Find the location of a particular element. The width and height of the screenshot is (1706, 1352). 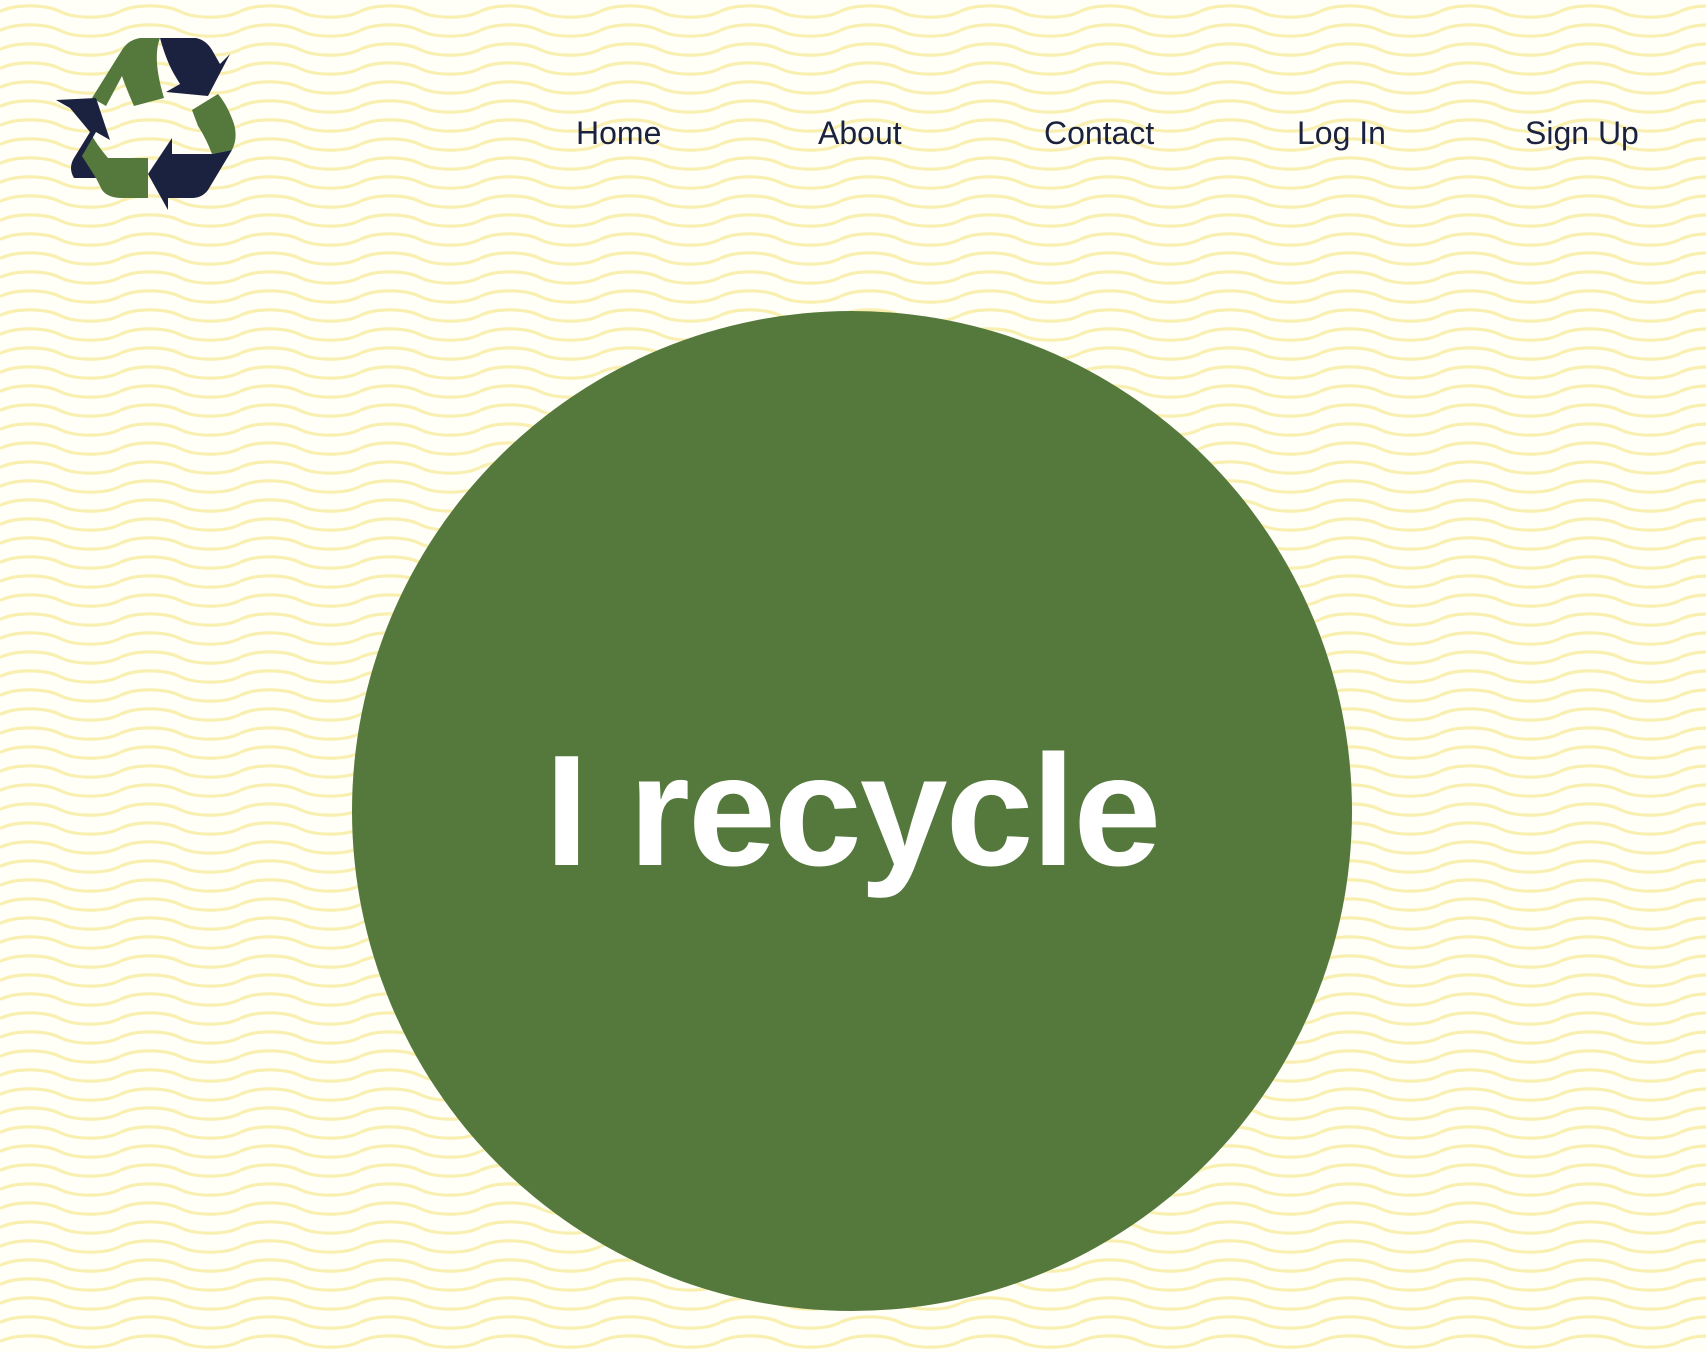

main-nav: Home About Contact Log In Sign Up is located at coordinates (853, 133).